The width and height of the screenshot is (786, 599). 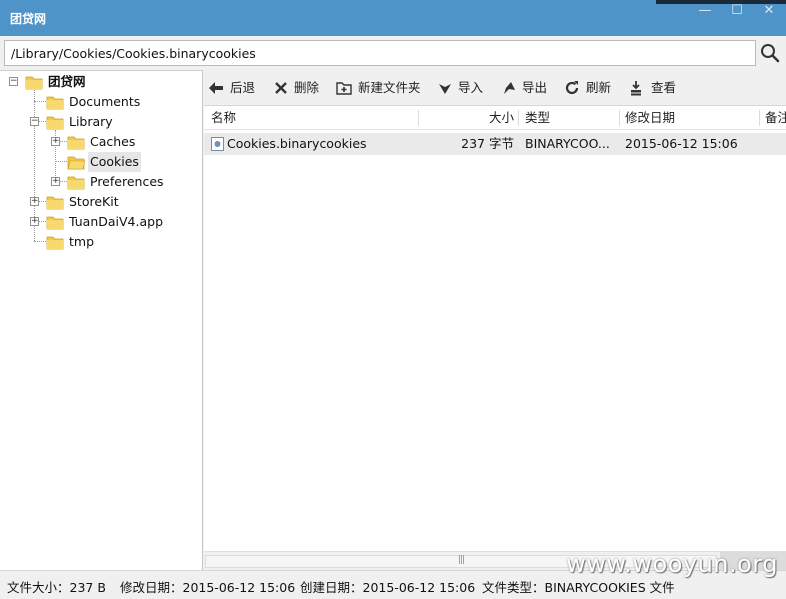 I want to click on file-list-header: 名称 大小 类型 修改日期 备注, so click(x=495, y=118).